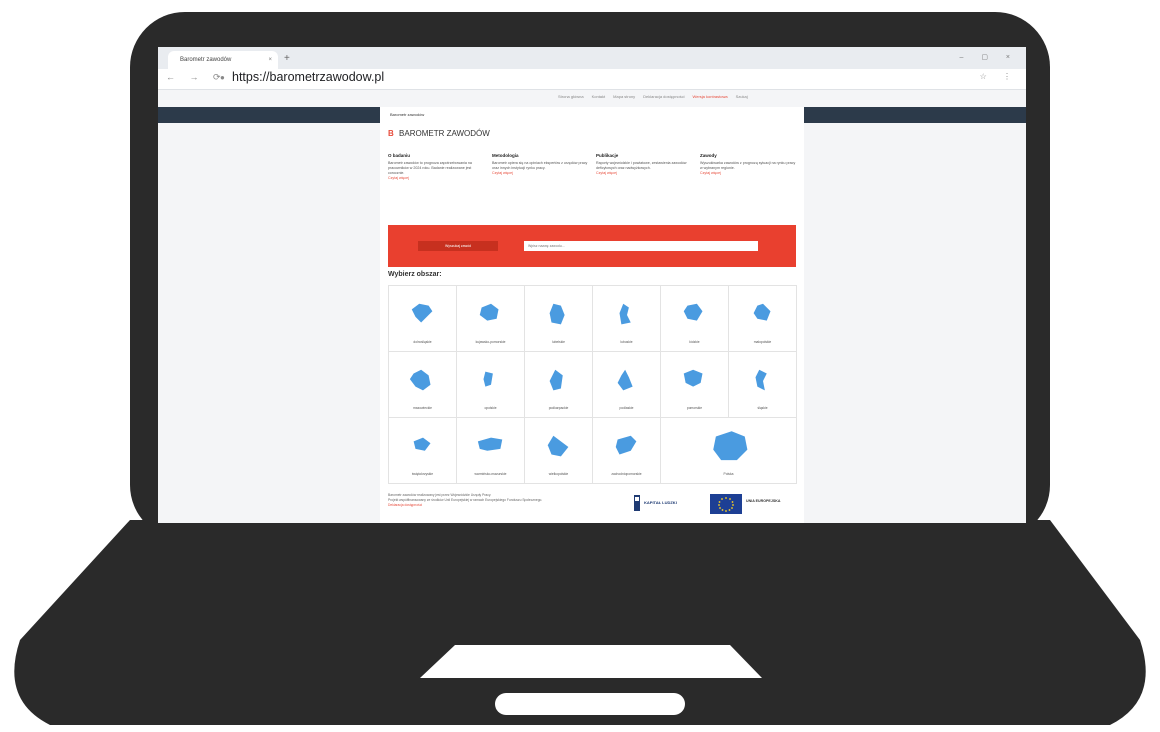  I want to click on region-tile: łódzkie, so click(695, 319).